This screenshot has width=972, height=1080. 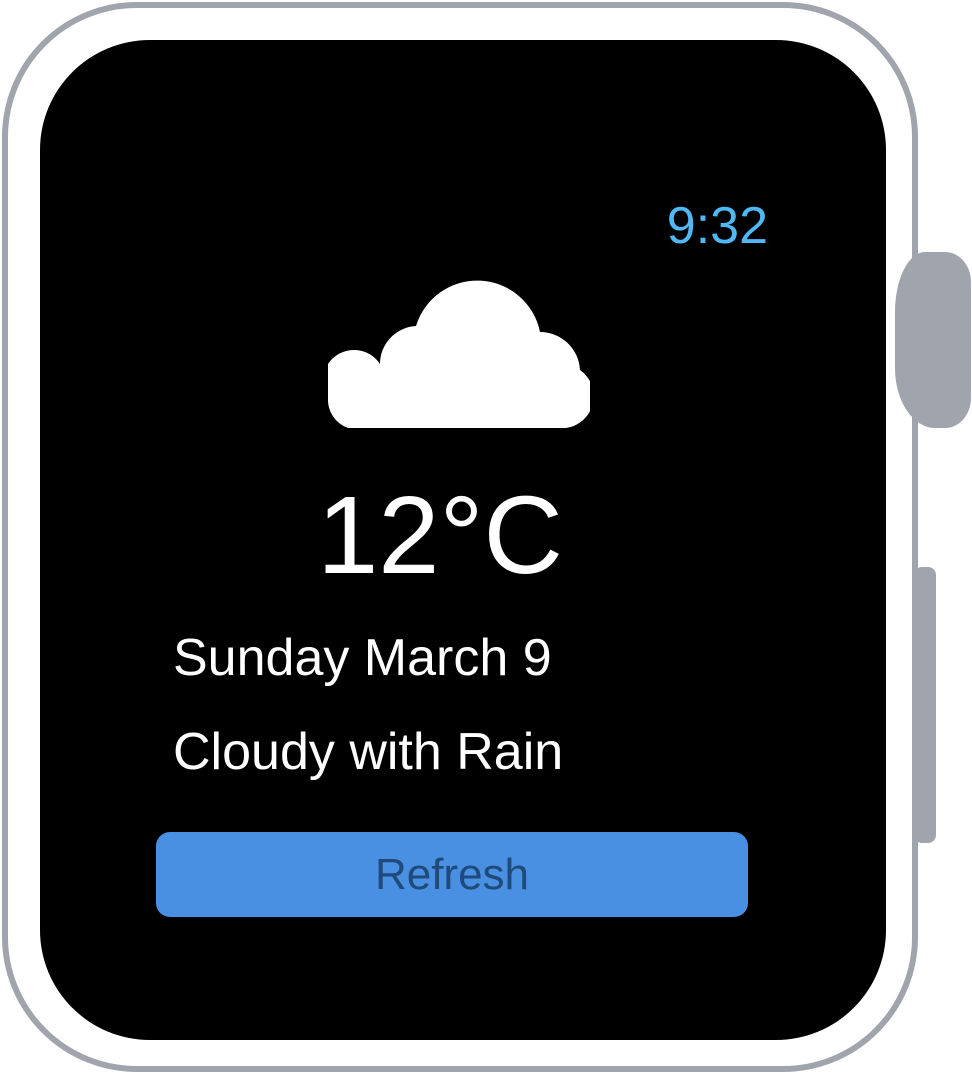 What do you see at coordinates (452, 874) in the screenshot?
I see `refresh-button: Refresh` at bounding box center [452, 874].